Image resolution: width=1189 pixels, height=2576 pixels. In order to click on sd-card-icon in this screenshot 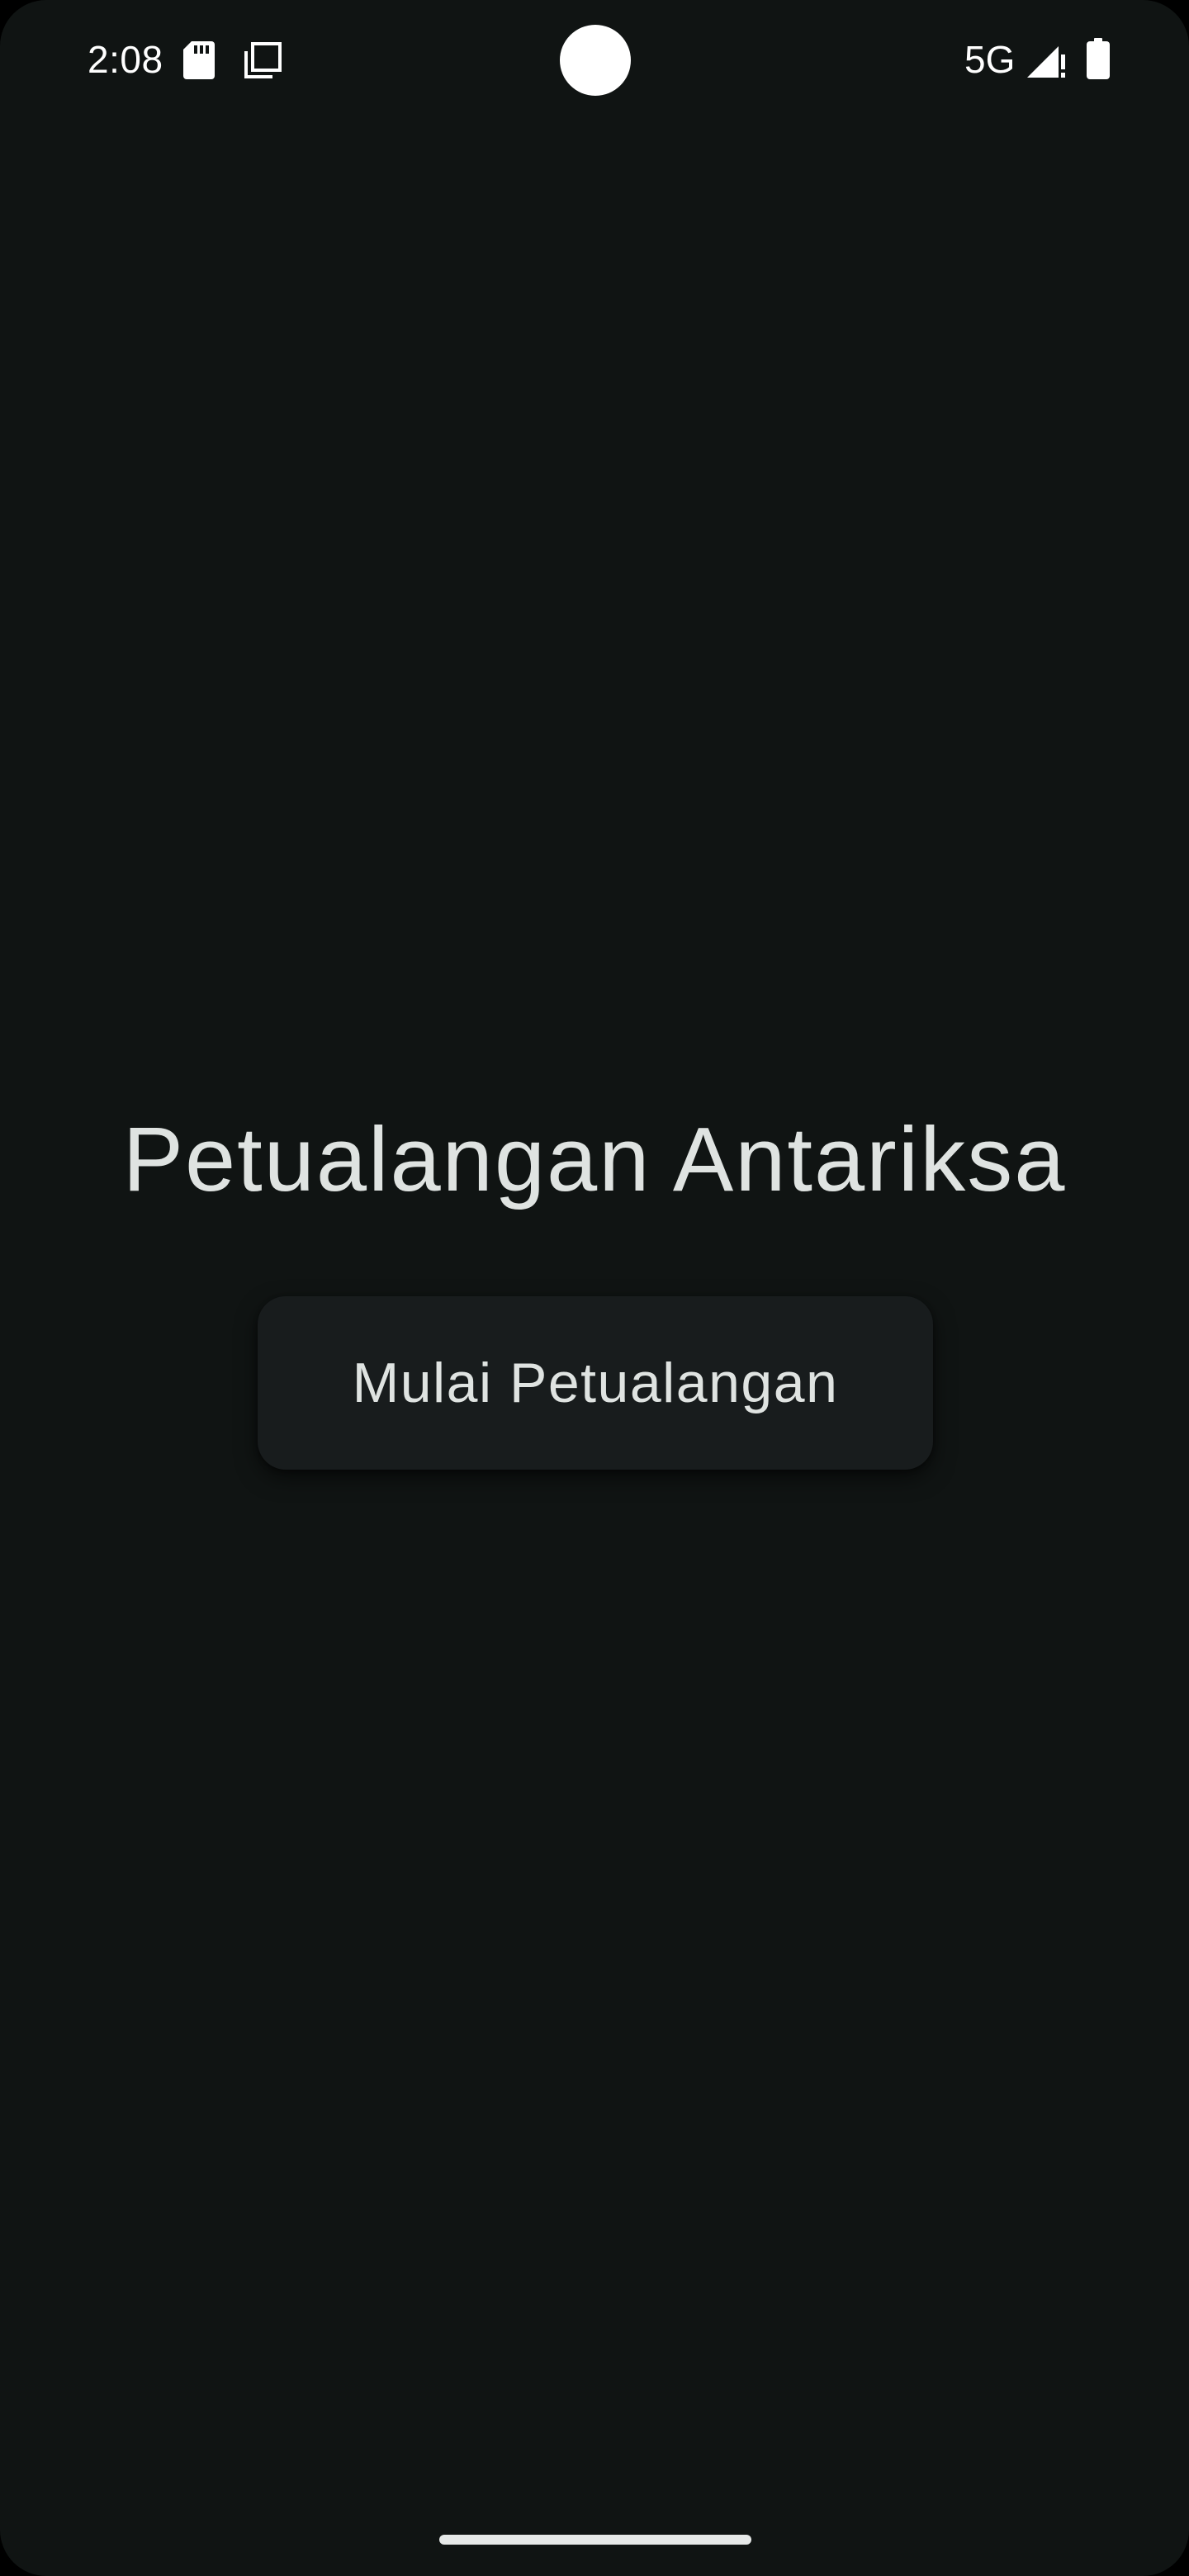, I will do `click(199, 60)`.